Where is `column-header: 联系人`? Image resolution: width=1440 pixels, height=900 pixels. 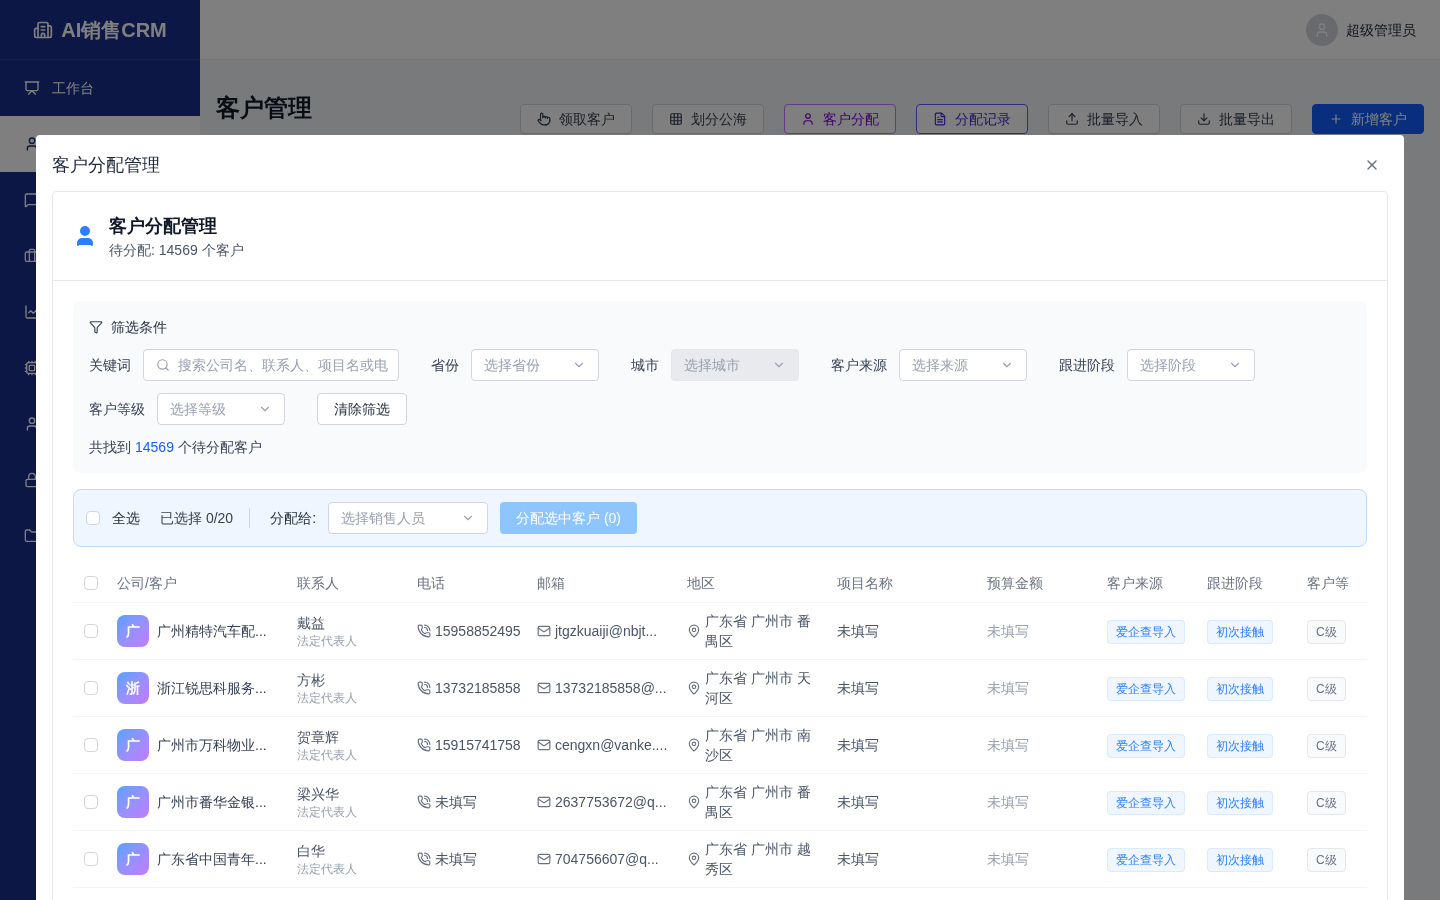
column-header: 联系人 is located at coordinates (318, 583).